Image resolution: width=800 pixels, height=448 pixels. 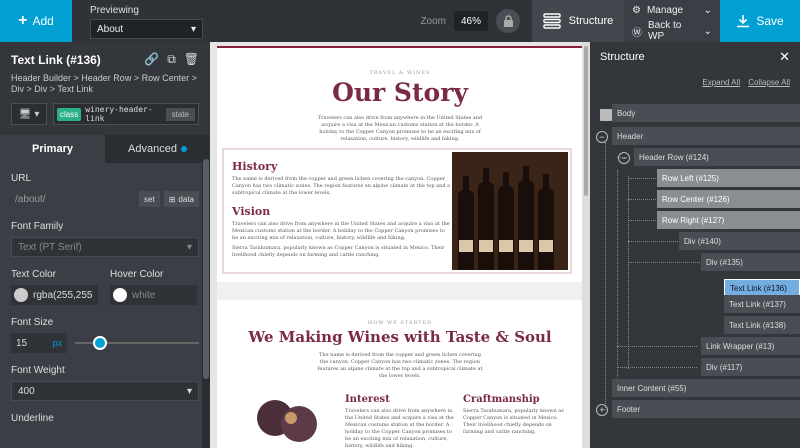 I want to click on text-color-label: Text Color, so click(x=34, y=274).